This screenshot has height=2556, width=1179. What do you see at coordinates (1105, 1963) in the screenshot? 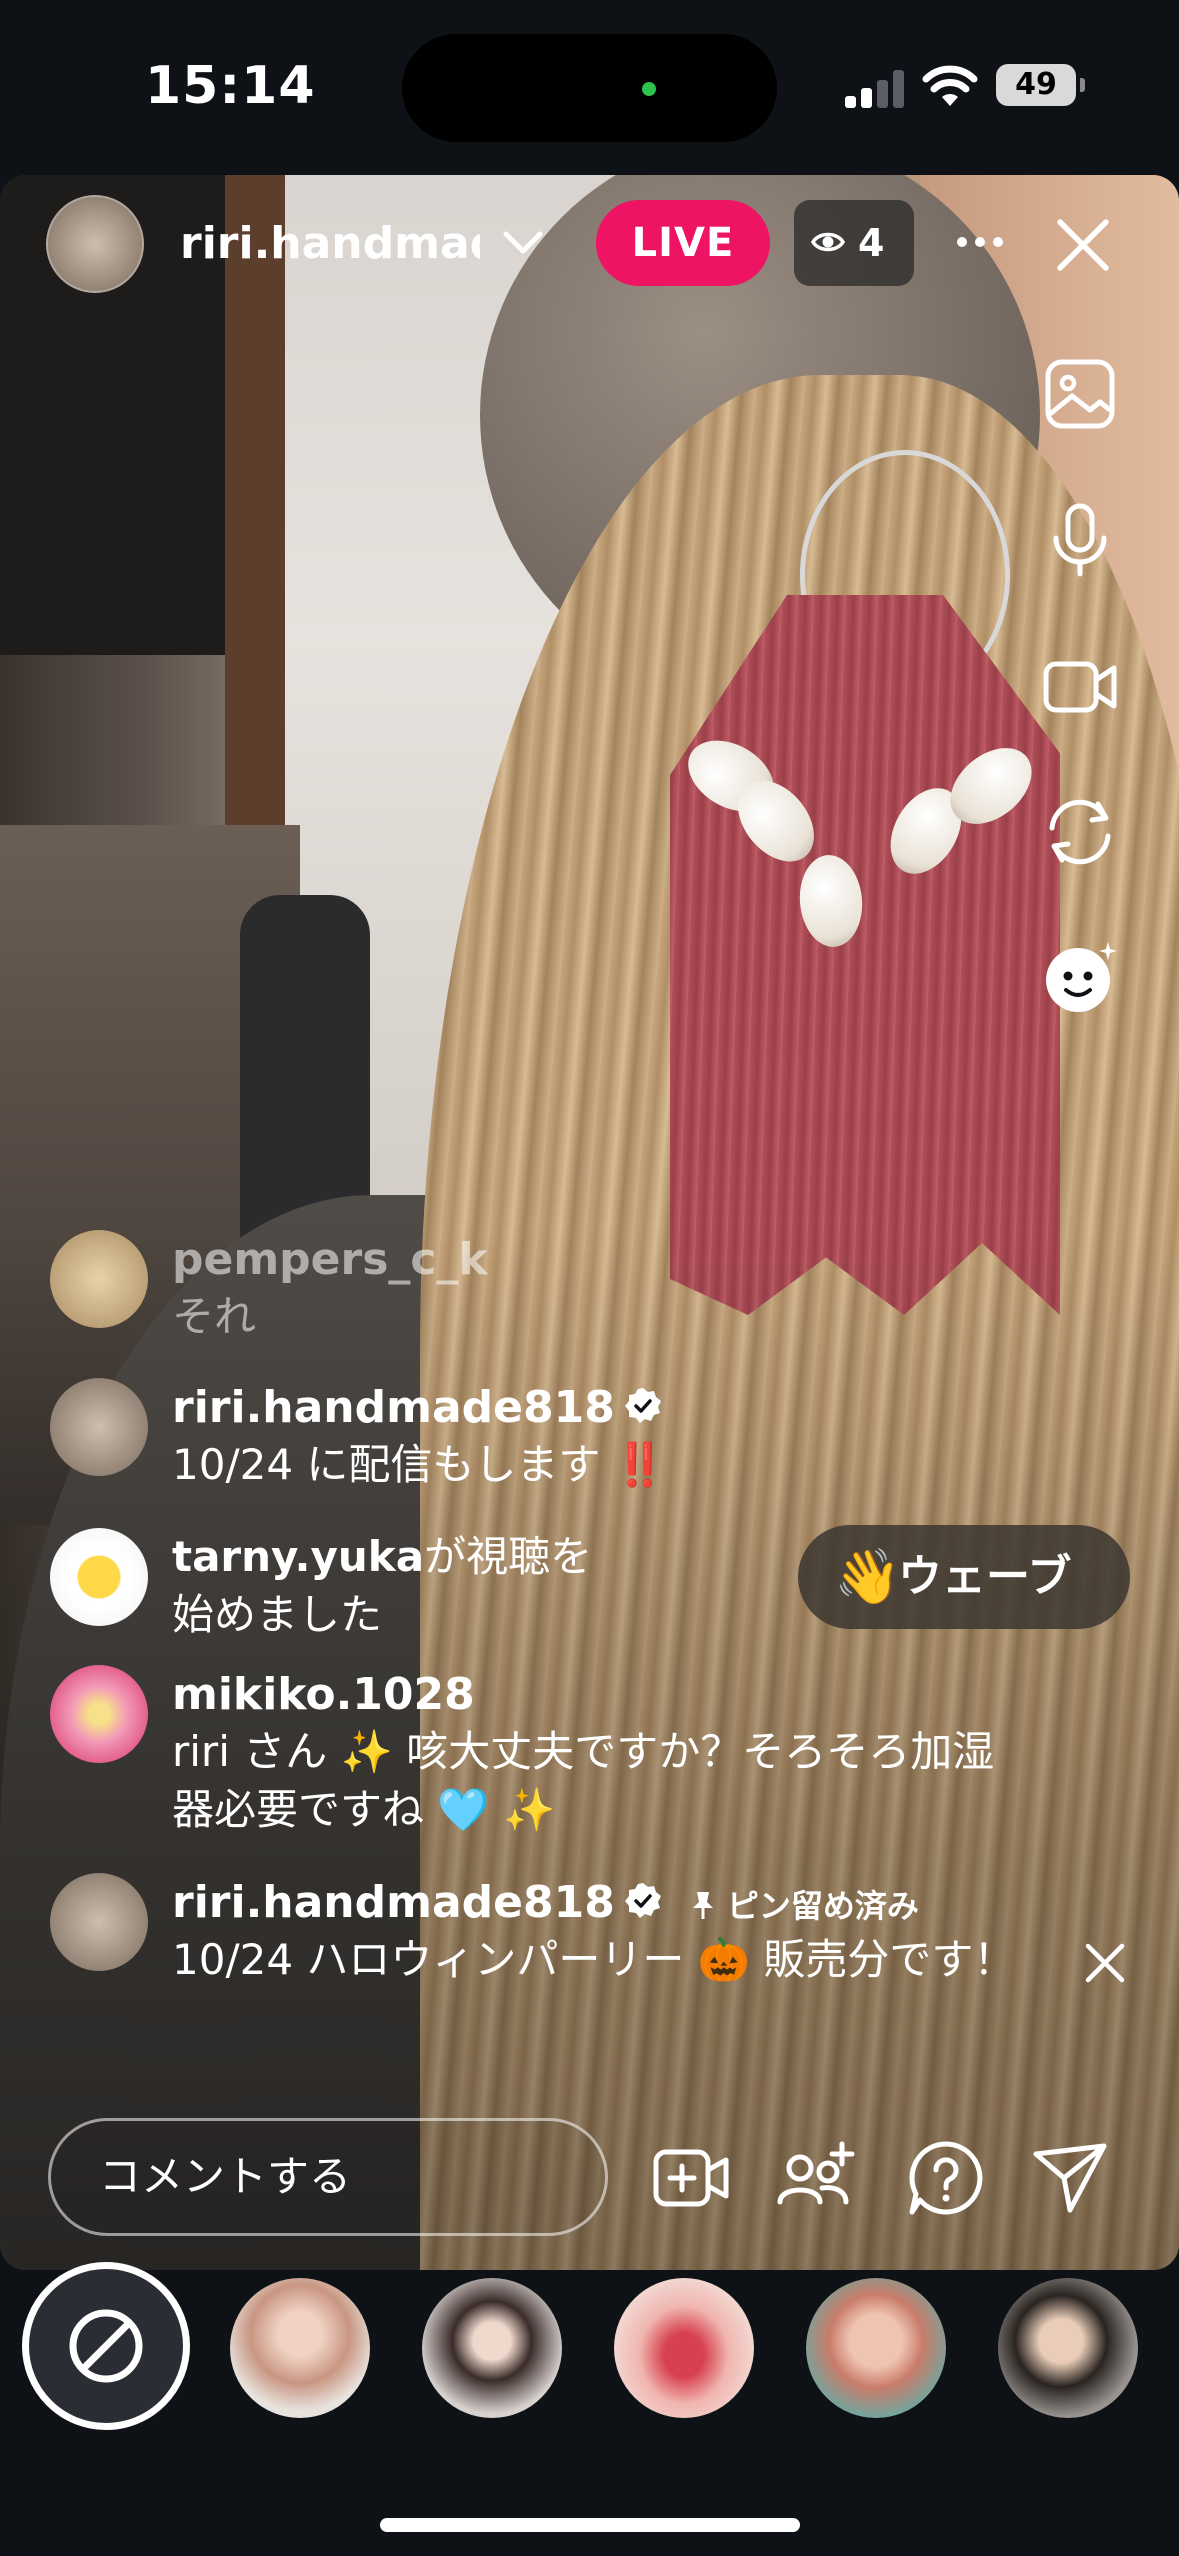
I see `unpin-close-icon` at bounding box center [1105, 1963].